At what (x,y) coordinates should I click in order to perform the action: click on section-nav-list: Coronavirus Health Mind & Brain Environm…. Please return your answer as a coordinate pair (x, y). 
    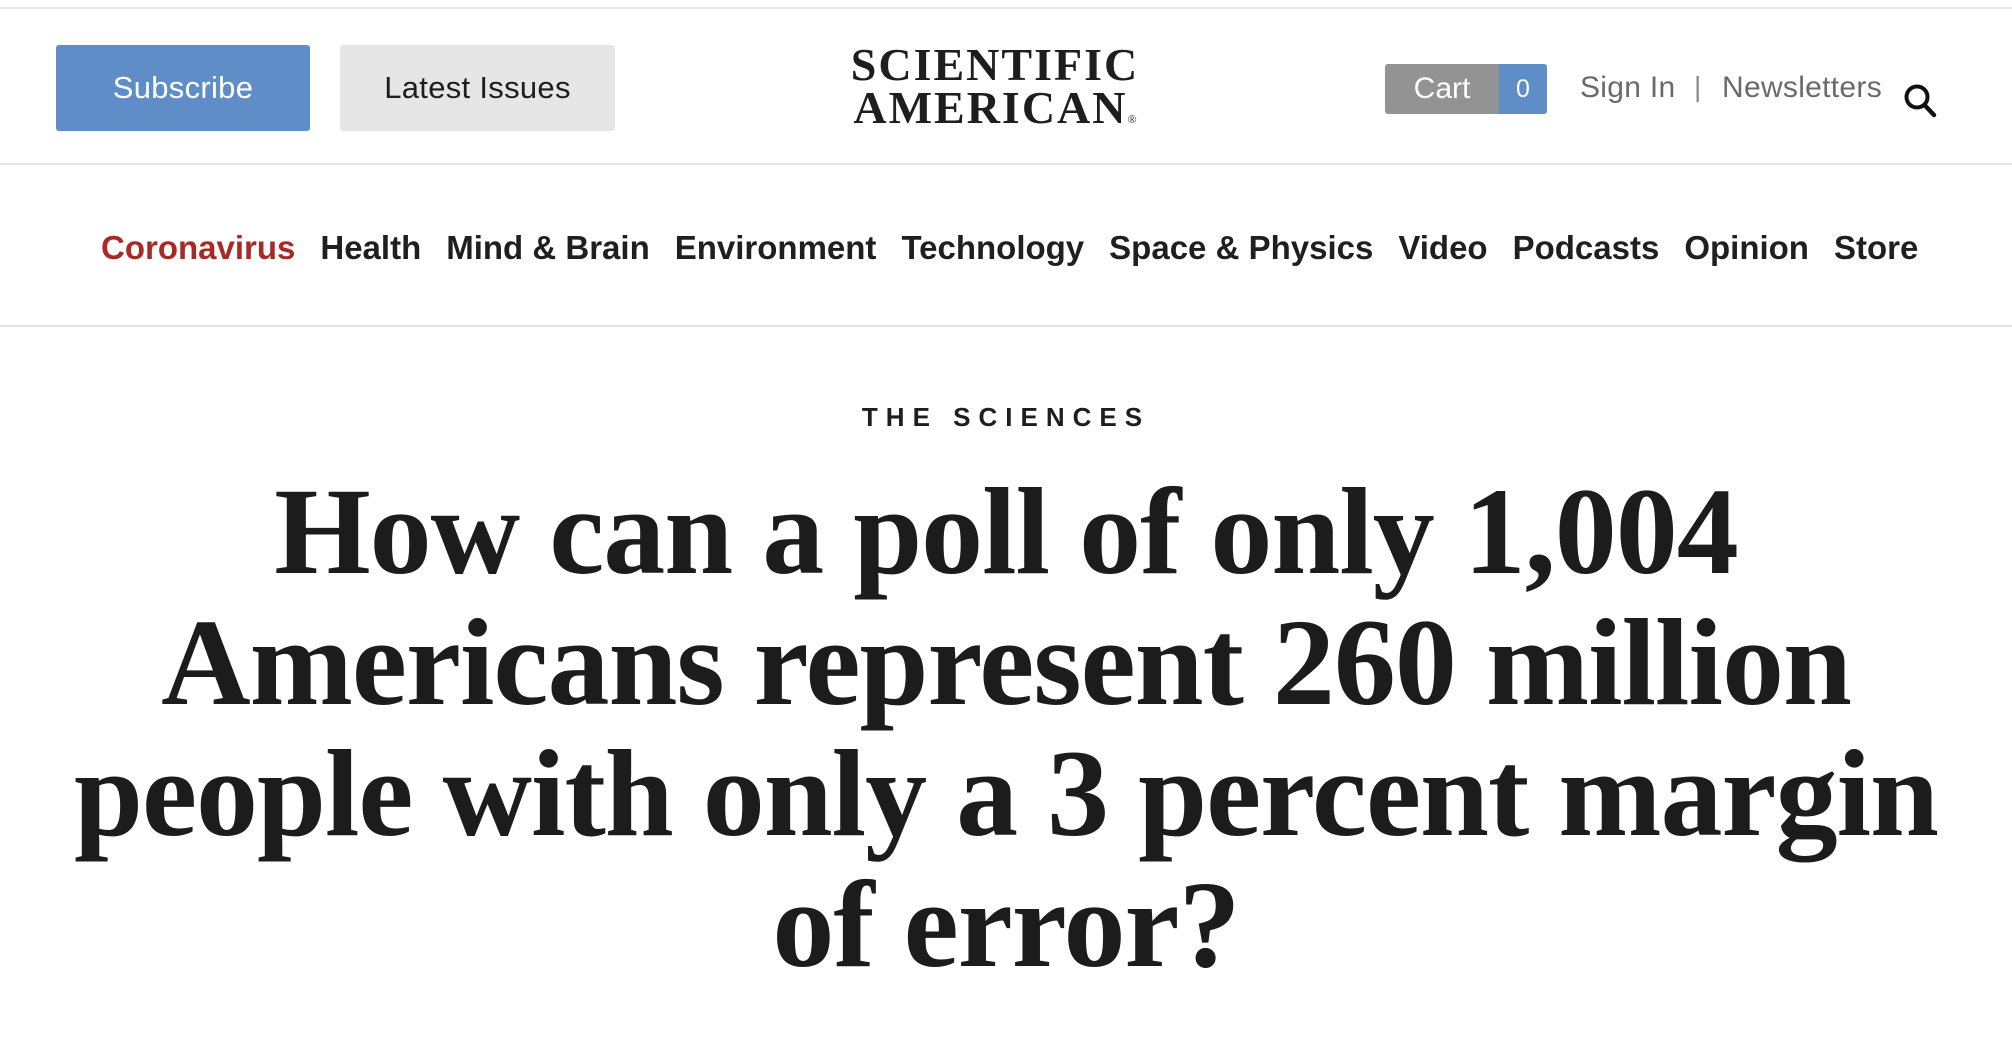
    Looking at the image, I should click on (1009, 248).